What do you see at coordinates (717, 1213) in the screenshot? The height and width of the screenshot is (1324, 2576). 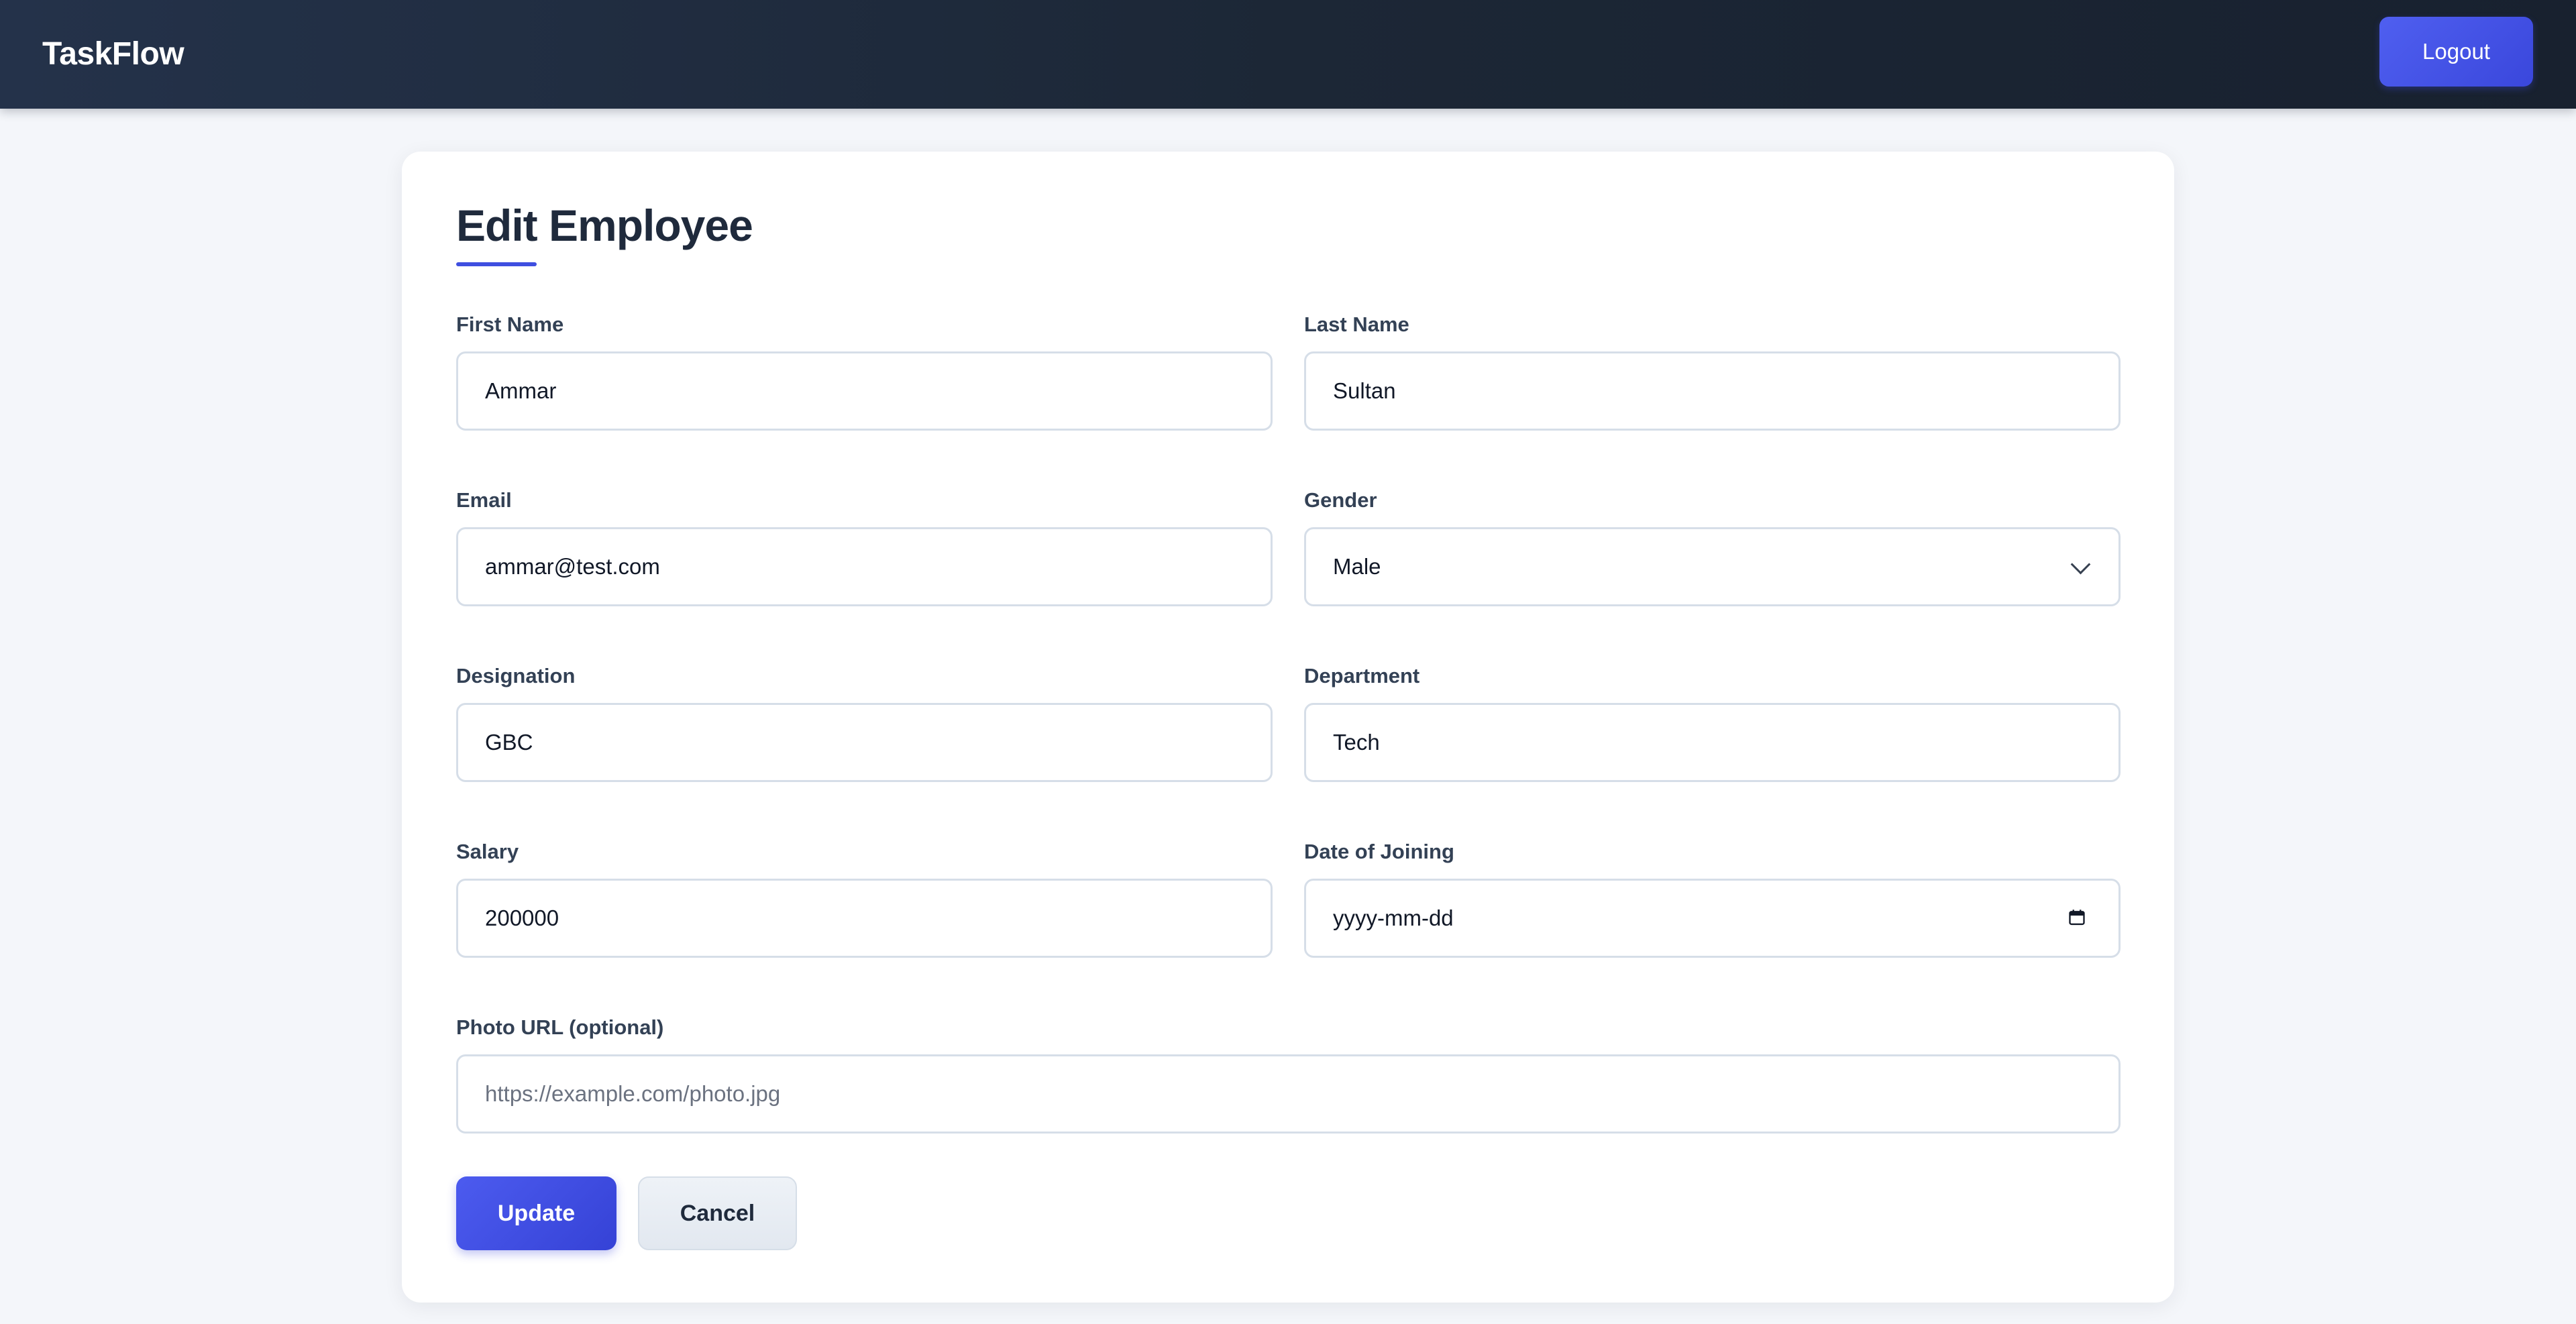 I see `cancel-button: Cancel` at bounding box center [717, 1213].